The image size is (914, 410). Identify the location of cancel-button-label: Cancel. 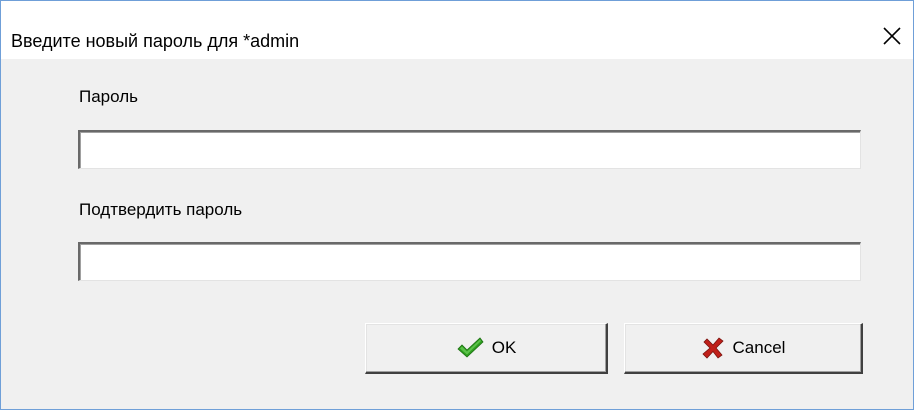
(759, 347).